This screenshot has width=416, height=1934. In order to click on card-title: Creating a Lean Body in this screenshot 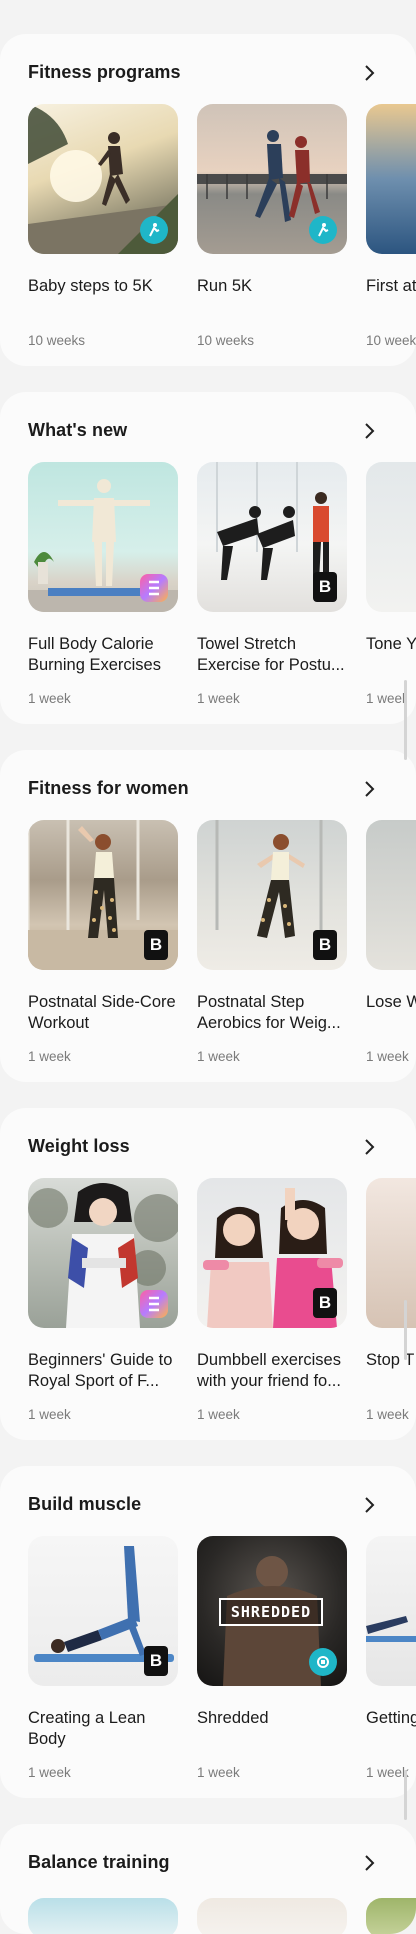, I will do `click(87, 1728)`.